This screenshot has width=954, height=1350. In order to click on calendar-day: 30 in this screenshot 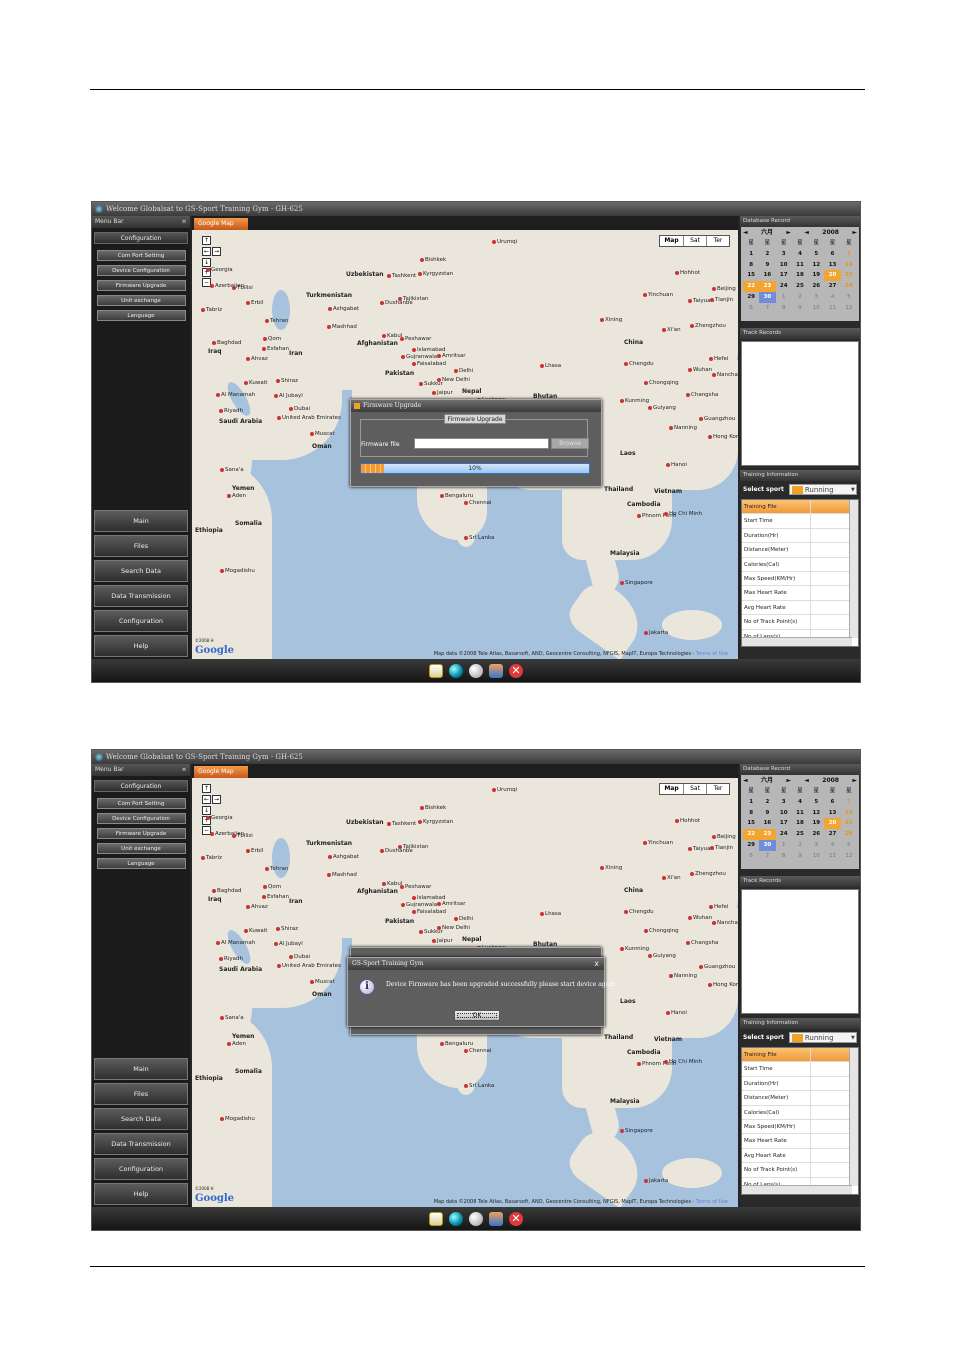, I will do `click(767, 297)`.